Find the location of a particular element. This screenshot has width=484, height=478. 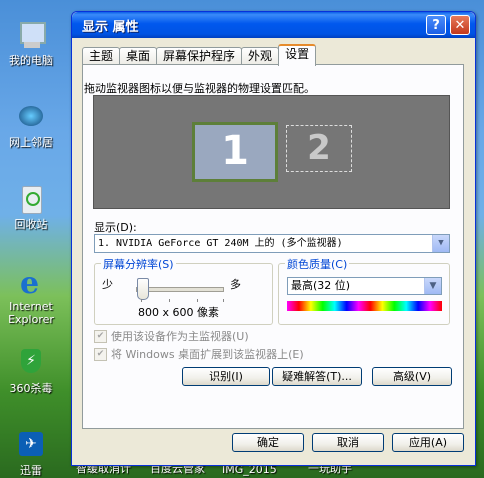

close-button: ✕ is located at coordinates (460, 25).